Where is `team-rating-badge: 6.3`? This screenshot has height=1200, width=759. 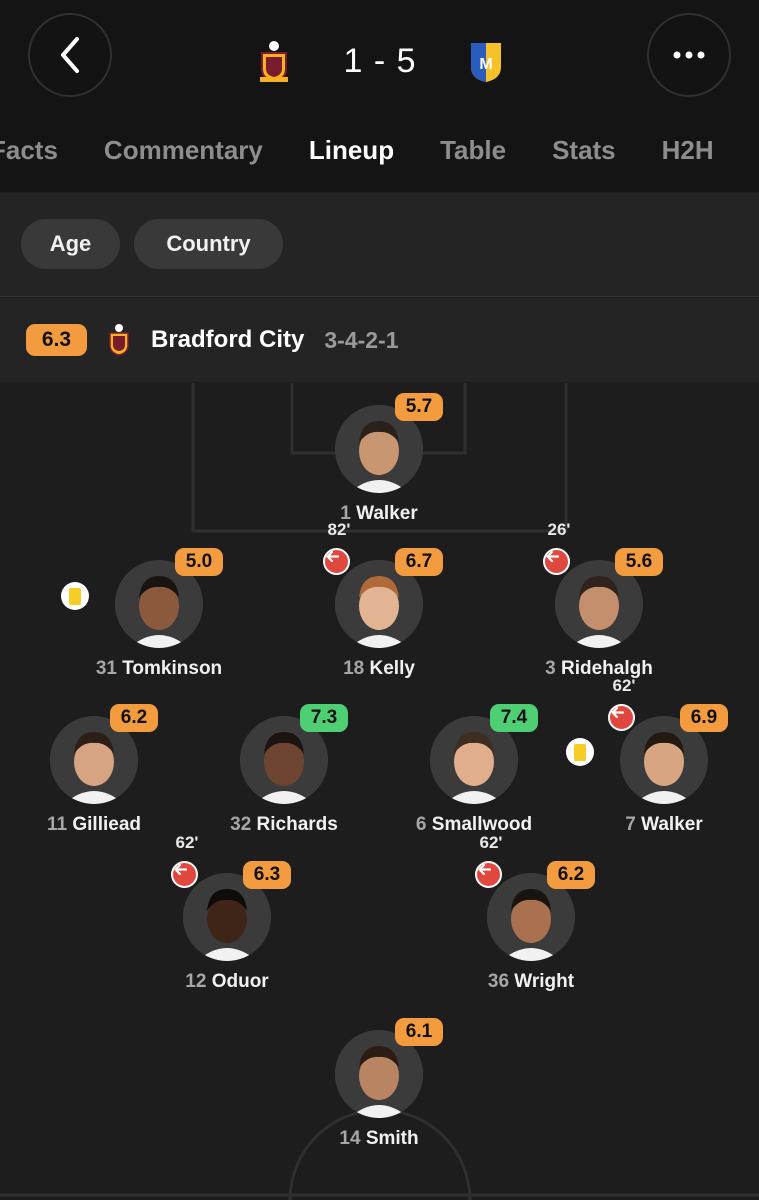 team-rating-badge: 6.3 is located at coordinates (56, 340).